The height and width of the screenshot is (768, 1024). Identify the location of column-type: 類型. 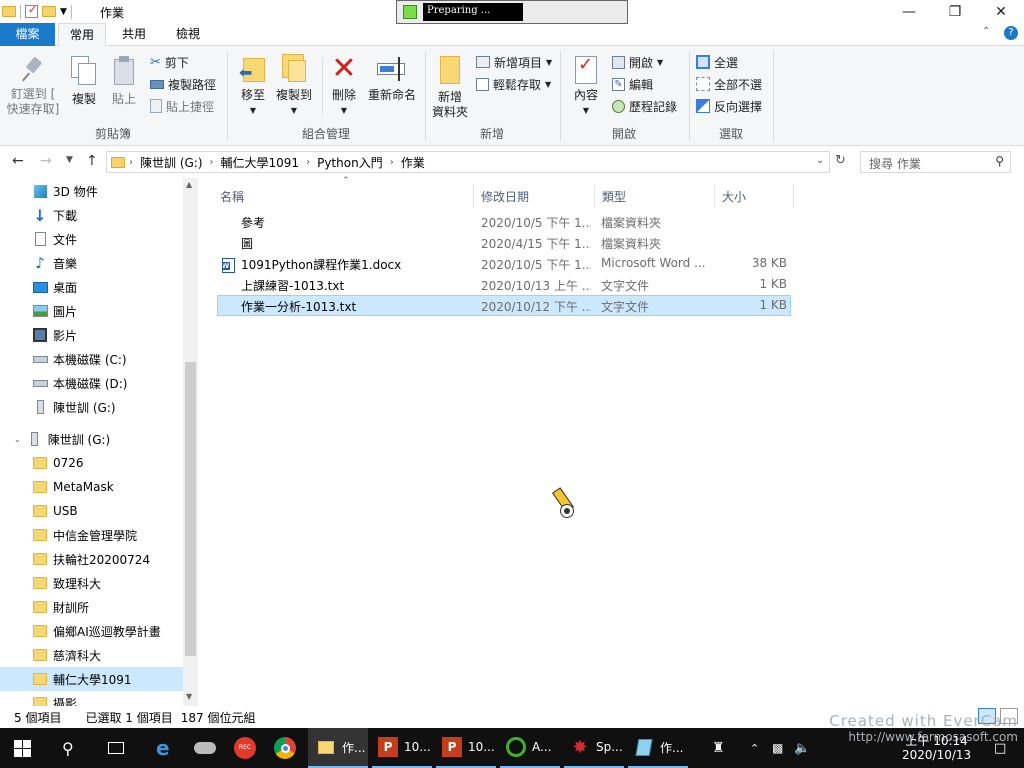
(614, 196).